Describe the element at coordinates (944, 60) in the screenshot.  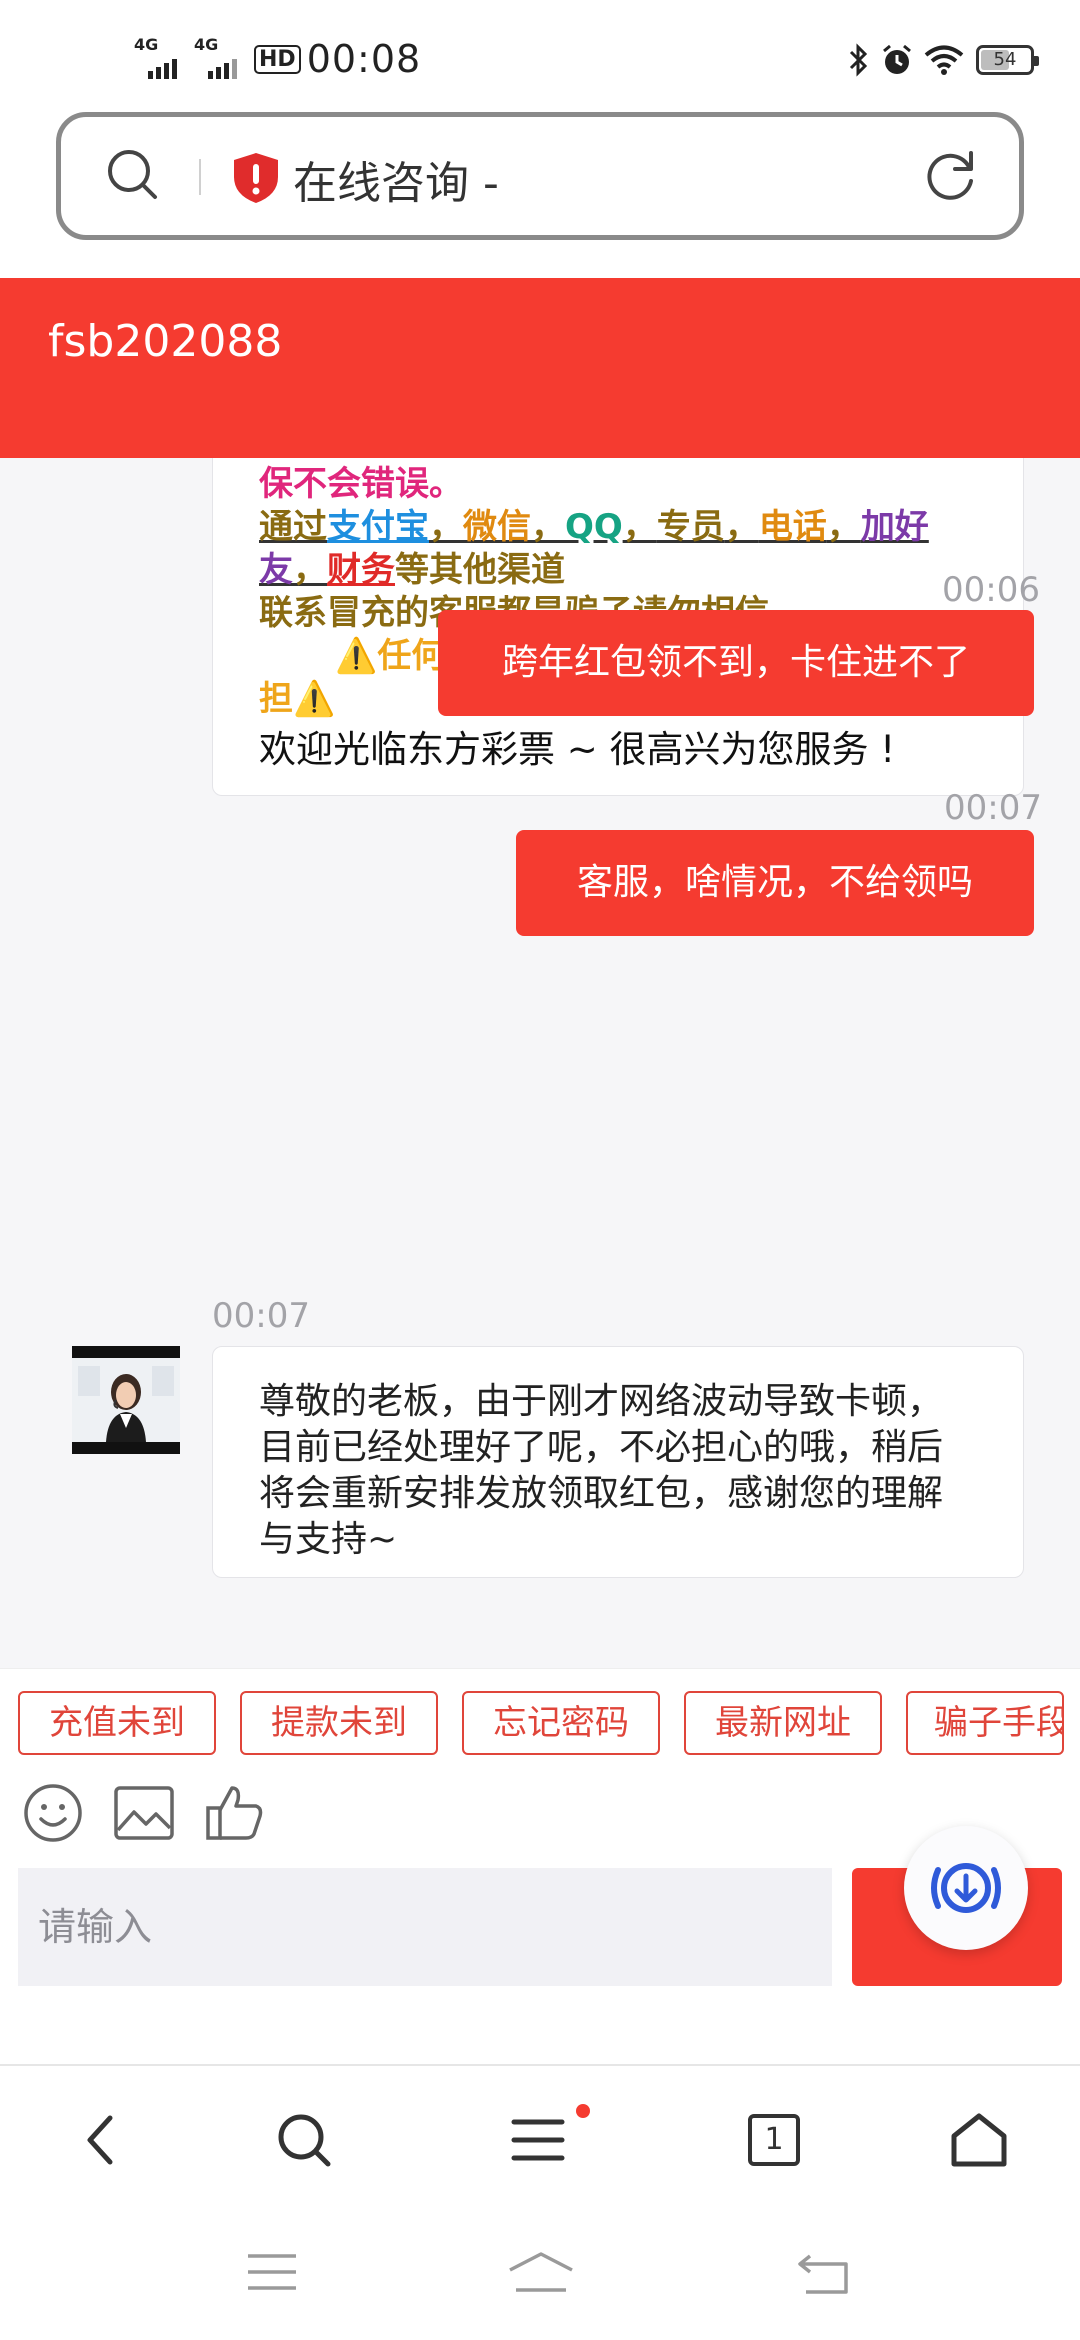
I see `wifi-icon` at that location.